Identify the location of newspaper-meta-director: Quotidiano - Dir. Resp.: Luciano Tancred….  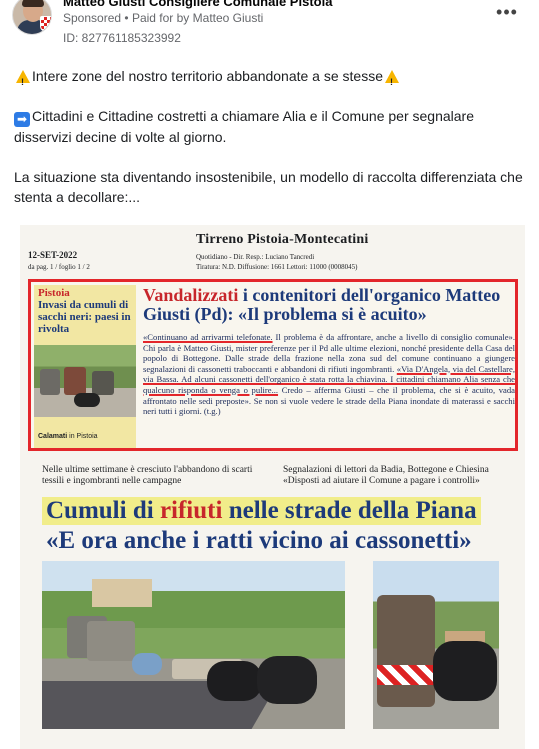
(255, 257).